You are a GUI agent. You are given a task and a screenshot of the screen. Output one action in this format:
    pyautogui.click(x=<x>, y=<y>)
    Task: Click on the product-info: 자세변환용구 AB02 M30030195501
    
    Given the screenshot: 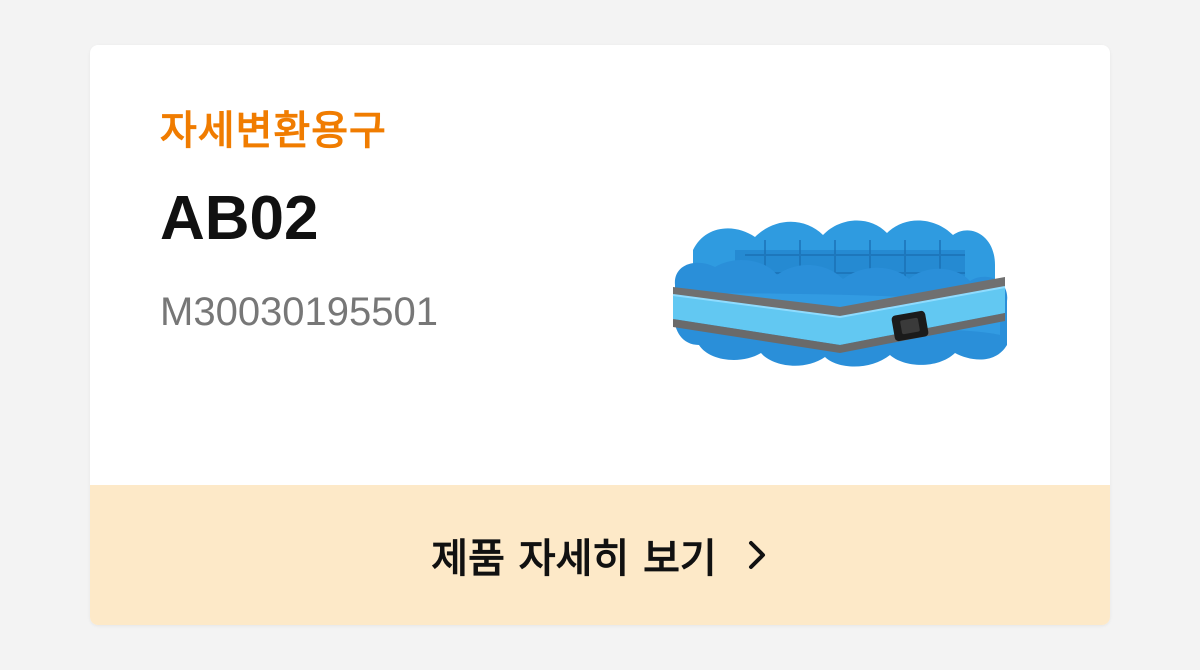 What is the action you would take?
    pyautogui.click(x=380, y=220)
    